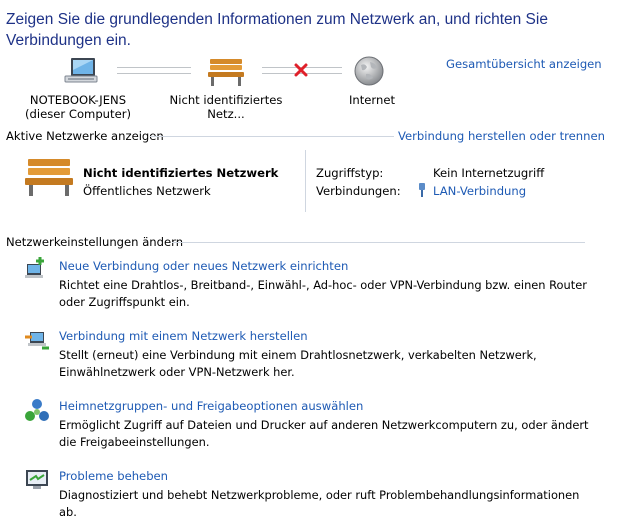 Image resolution: width=622 pixels, height=525 pixels. What do you see at coordinates (85, 136) in the screenshot?
I see `active-networks-header: Aktive Netzwerke anzeigen` at bounding box center [85, 136].